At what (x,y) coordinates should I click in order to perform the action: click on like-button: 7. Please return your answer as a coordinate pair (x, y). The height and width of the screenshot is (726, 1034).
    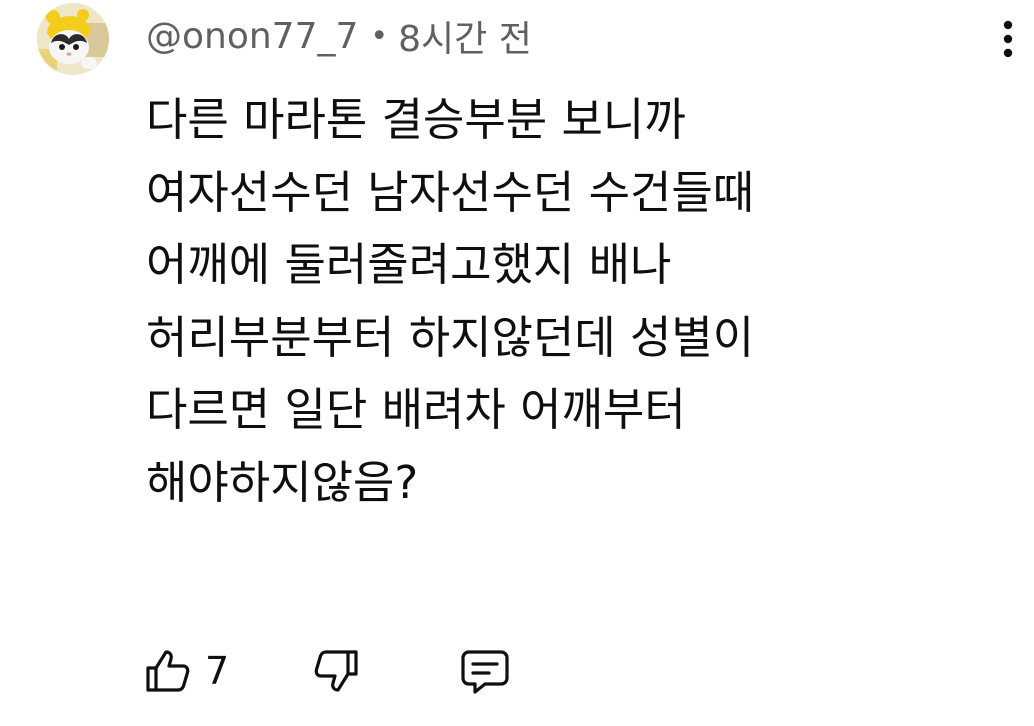
    Looking at the image, I should click on (186, 671).